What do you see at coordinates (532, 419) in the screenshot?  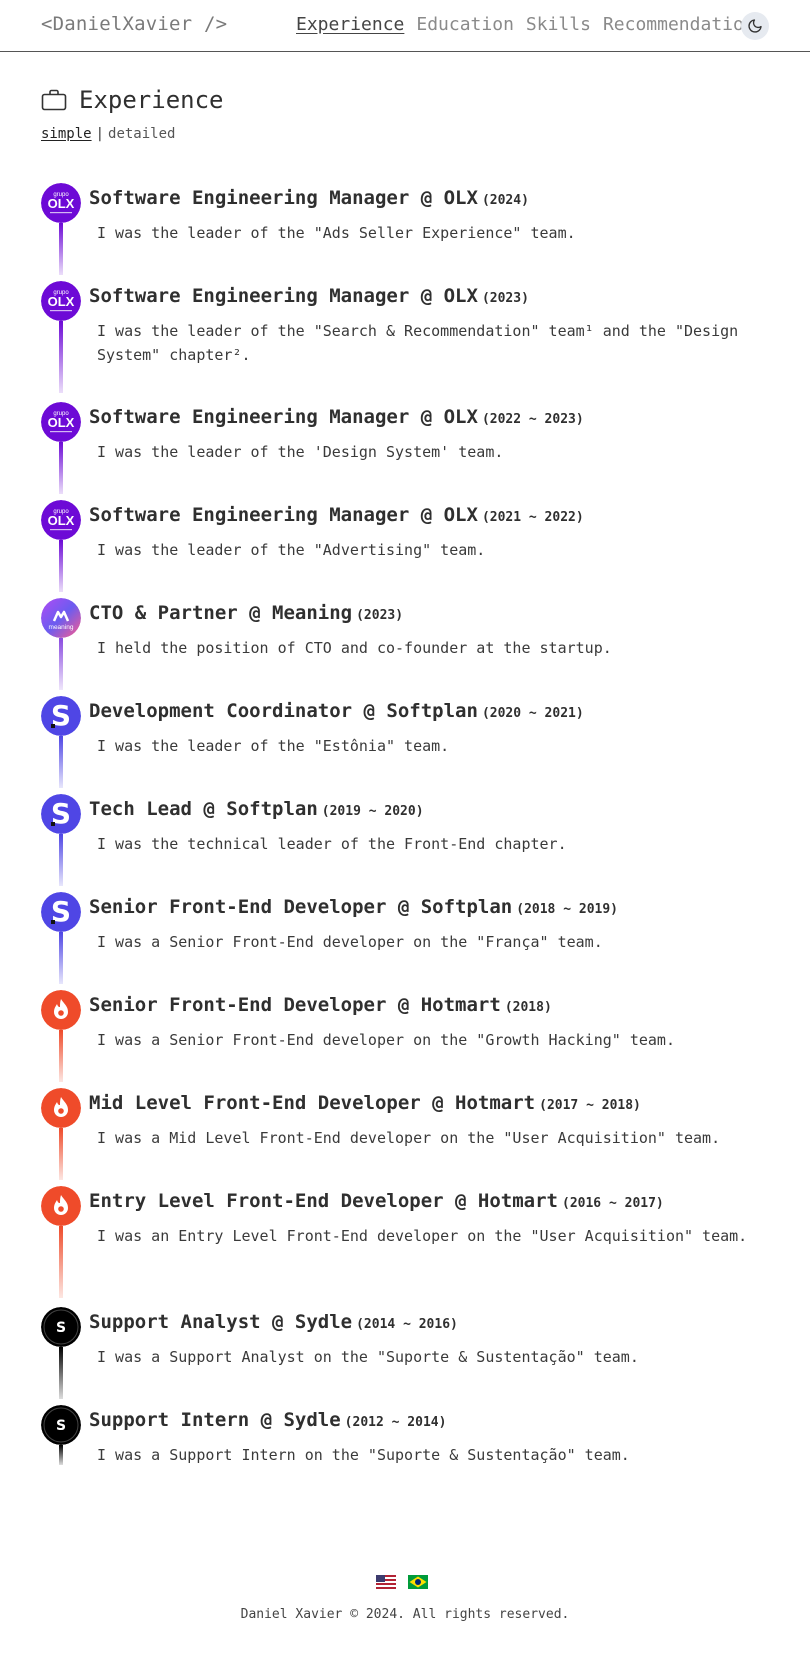 I see `experience-period: (2022 ~ 2023)` at bounding box center [532, 419].